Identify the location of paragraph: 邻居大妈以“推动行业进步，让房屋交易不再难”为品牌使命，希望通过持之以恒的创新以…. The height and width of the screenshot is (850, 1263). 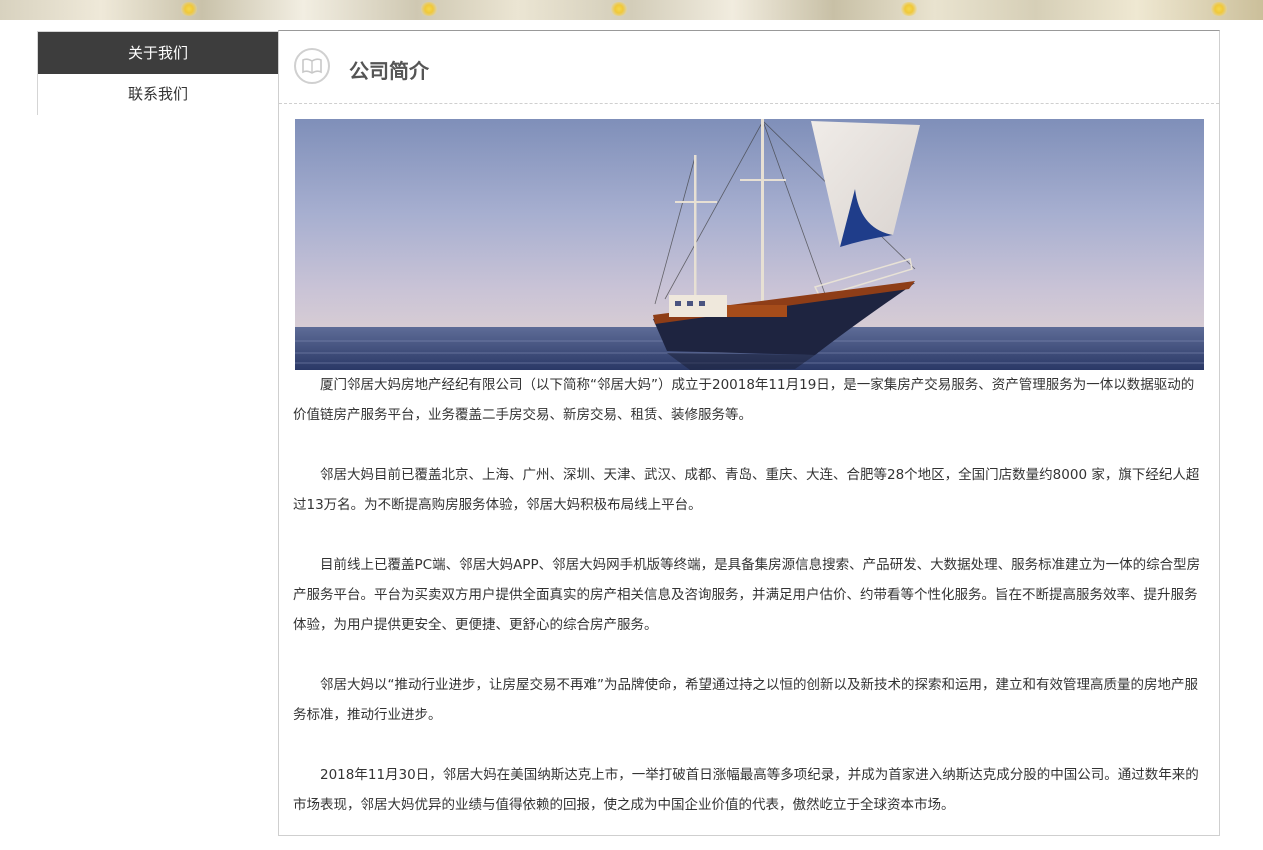
(745, 700).